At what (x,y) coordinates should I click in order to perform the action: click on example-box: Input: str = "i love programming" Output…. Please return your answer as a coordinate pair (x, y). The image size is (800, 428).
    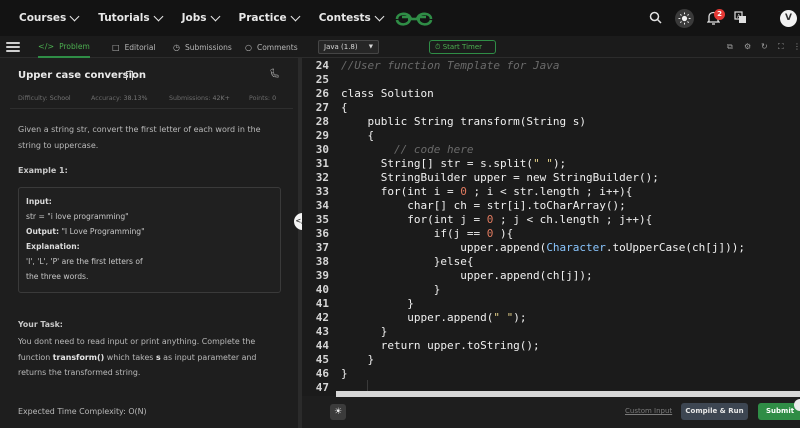
    Looking at the image, I should click on (149, 240).